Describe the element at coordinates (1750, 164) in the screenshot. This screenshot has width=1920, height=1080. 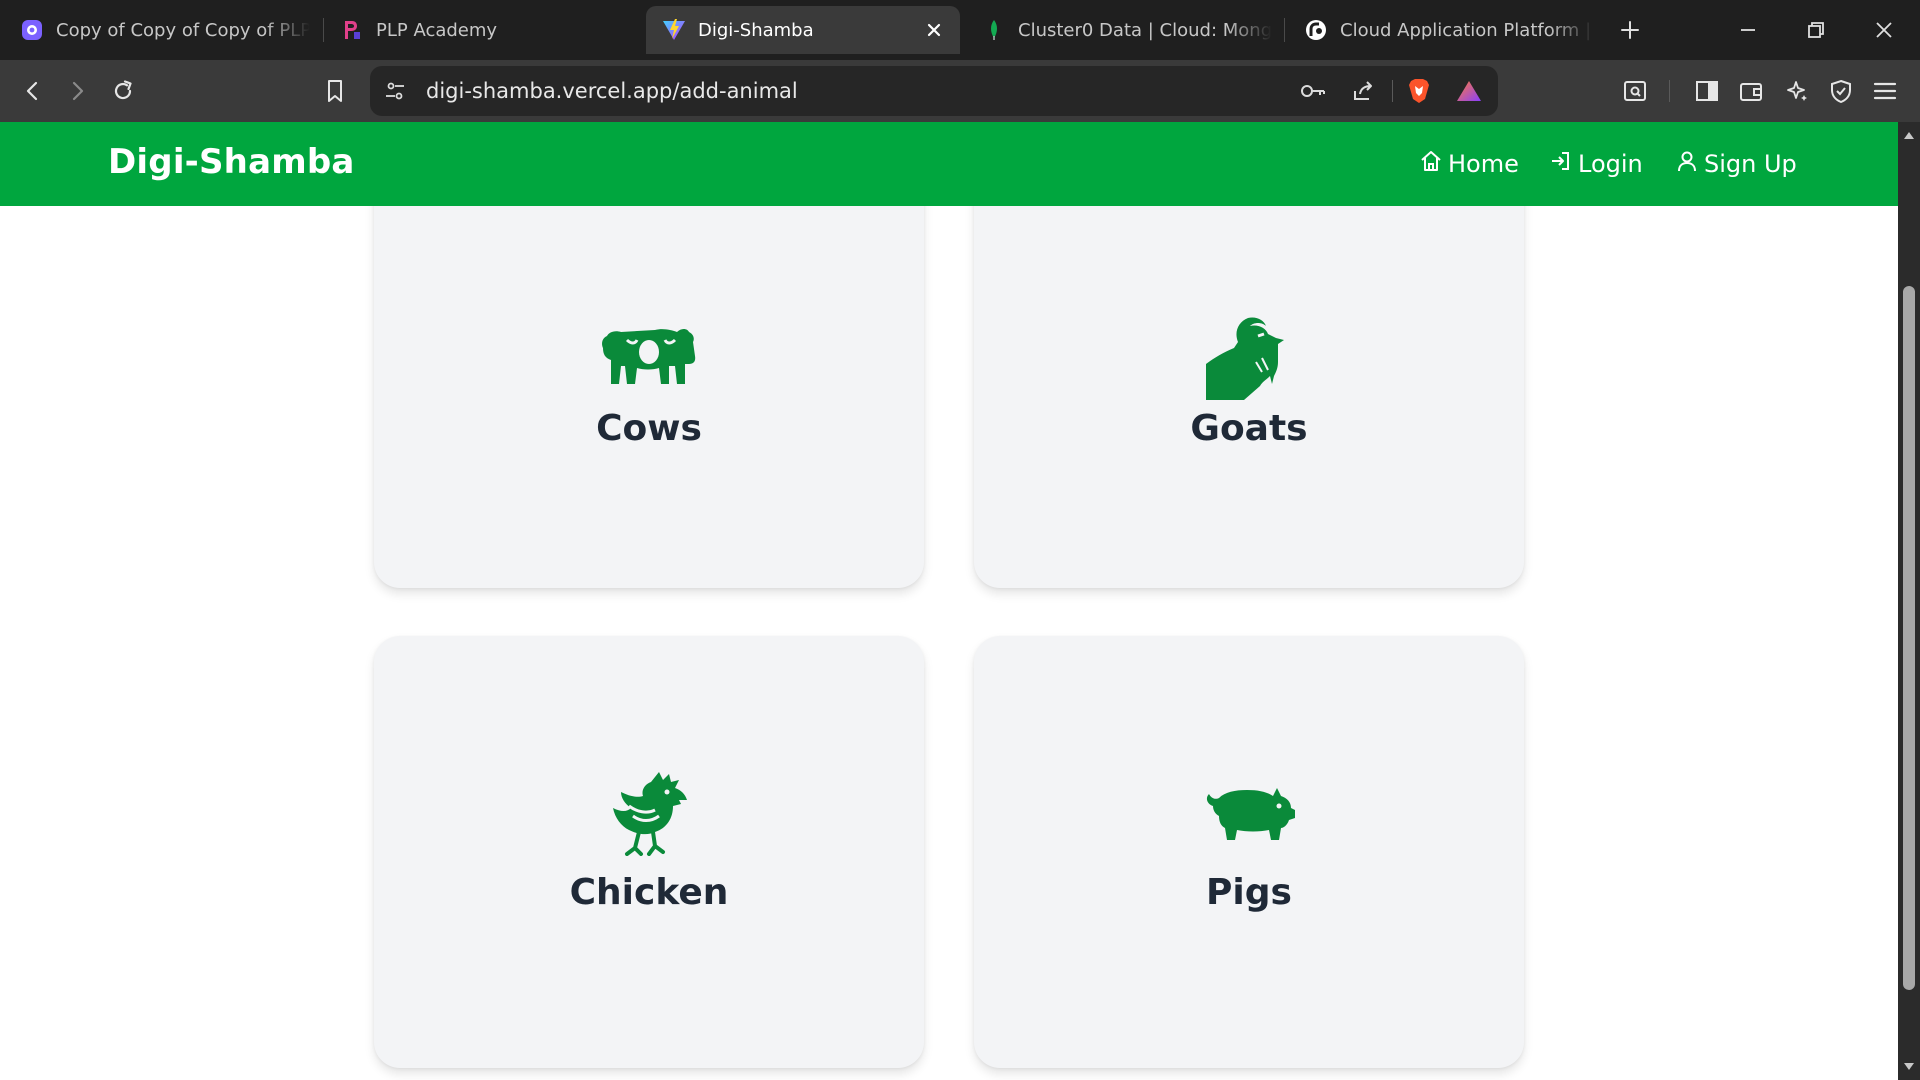
I see `nav-signup-label: Sign Up` at that location.